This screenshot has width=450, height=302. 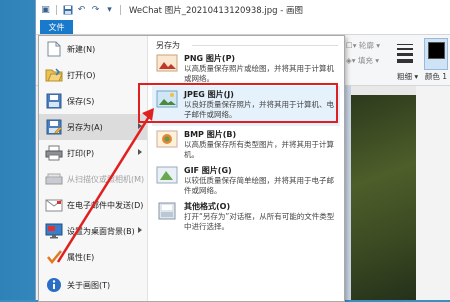 I want to click on customize-quick-access-icon: ▾, so click(x=109, y=10).